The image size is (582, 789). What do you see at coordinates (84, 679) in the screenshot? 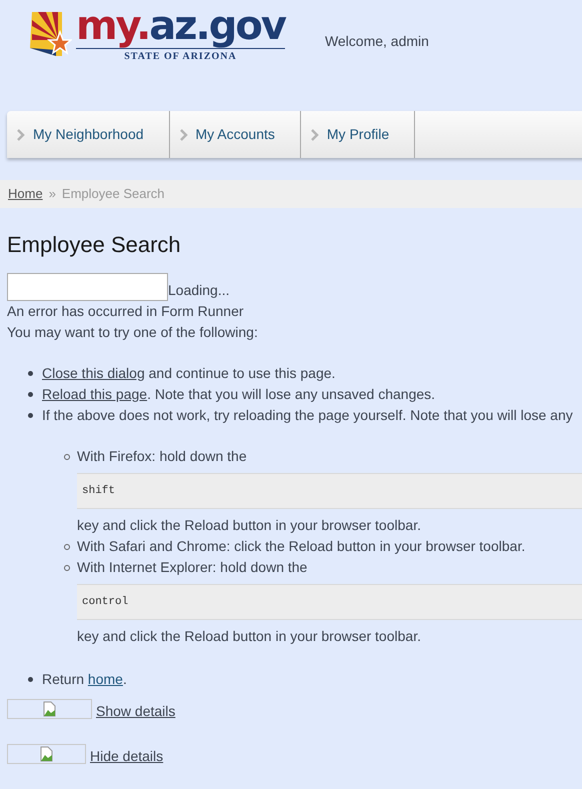
I see `list-text: Return home.` at bounding box center [84, 679].